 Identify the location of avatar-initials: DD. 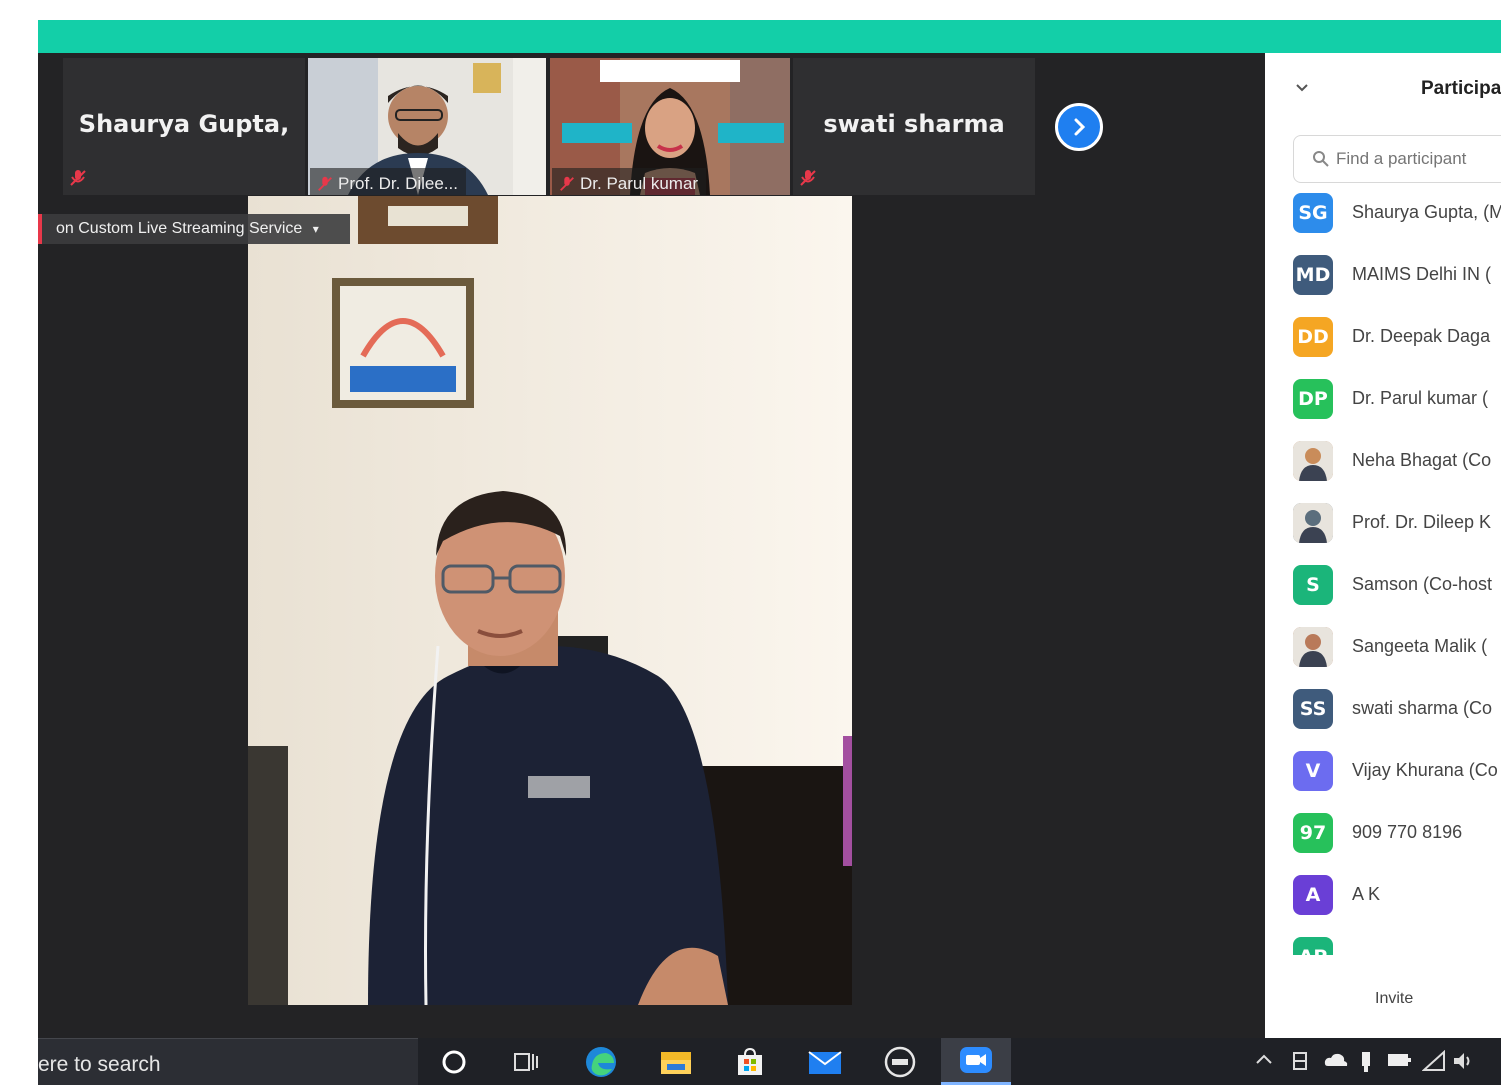
(1313, 337).